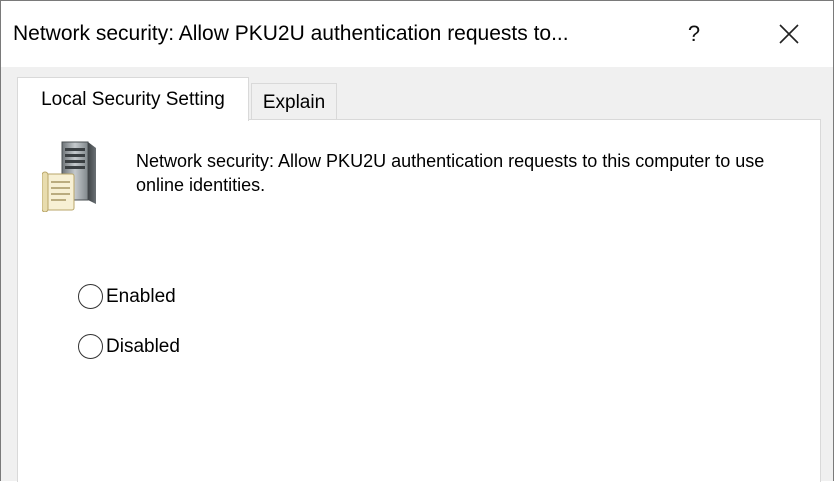 This screenshot has height=482, width=834. I want to click on close-icon, so click(789, 34).